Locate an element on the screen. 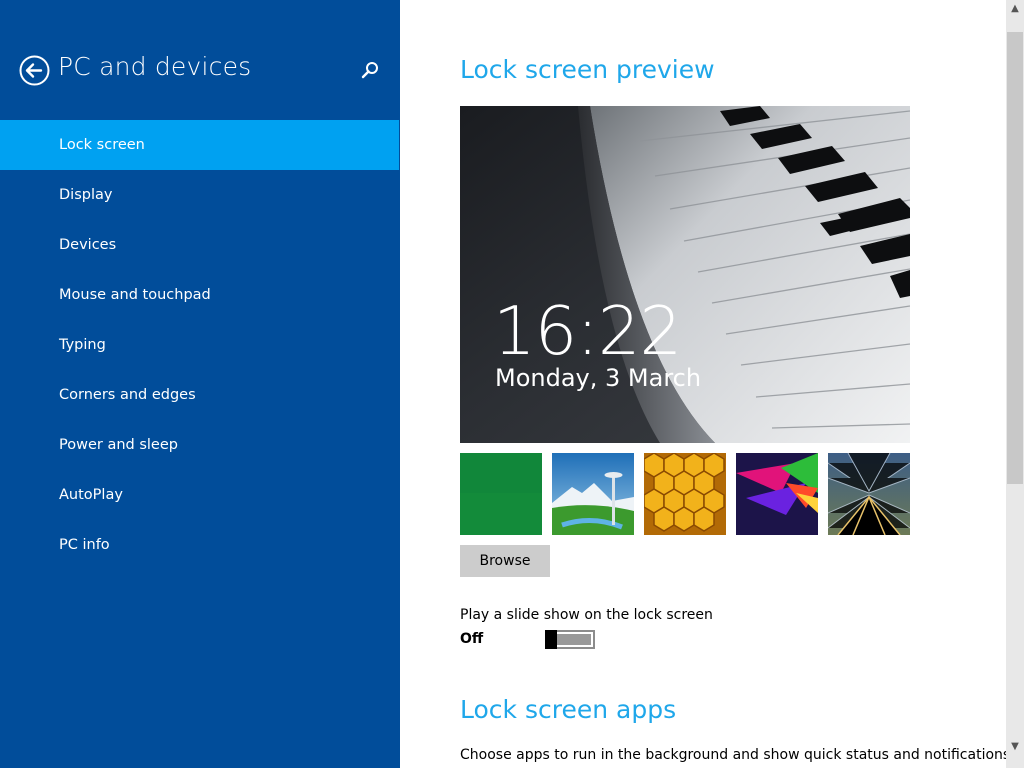 This screenshot has width=1024, height=768. sidebar-item-devices: Devices is located at coordinates (200, 245).